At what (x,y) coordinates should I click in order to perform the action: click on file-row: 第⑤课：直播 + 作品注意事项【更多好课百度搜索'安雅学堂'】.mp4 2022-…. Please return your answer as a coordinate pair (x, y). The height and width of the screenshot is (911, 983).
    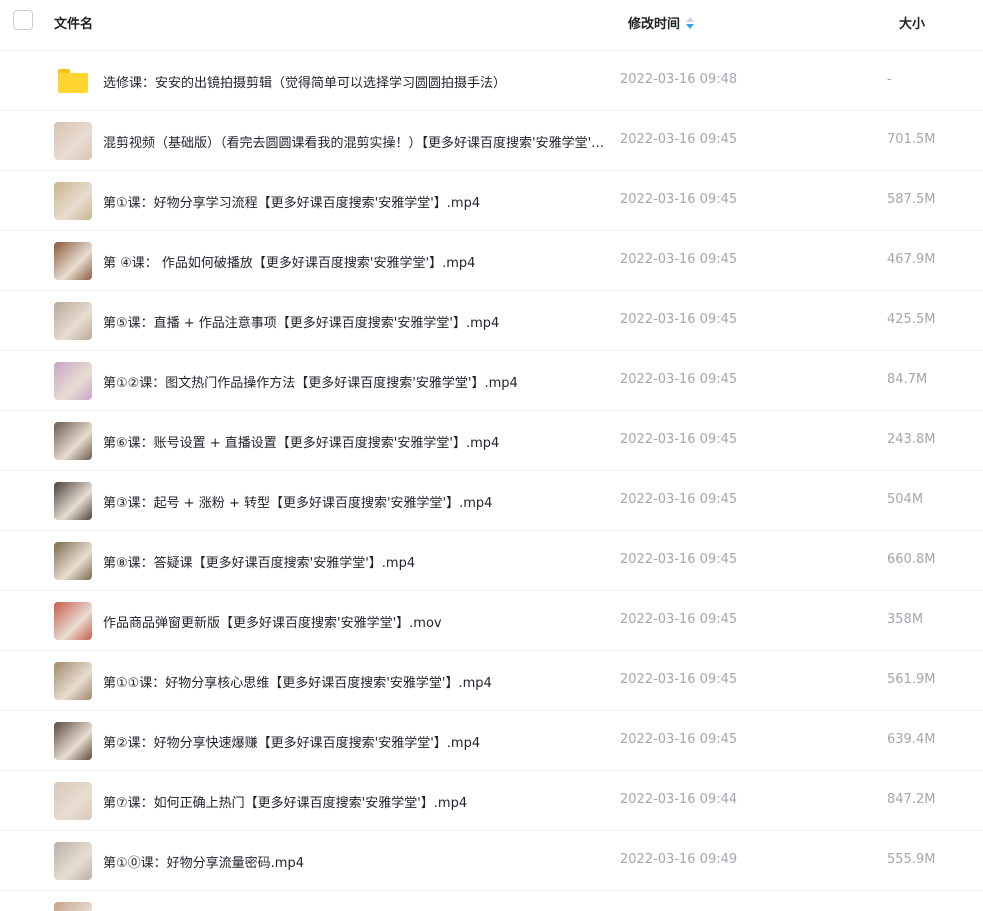
    Looking at the image, I should click on (491, 320).